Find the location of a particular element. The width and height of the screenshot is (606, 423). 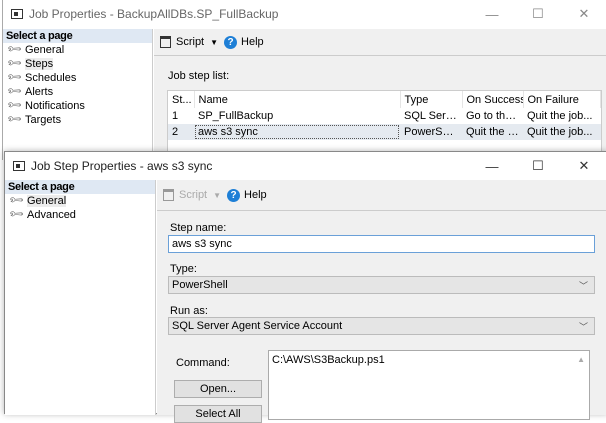

cell-step: 2 is located at coordinates (181, 132).